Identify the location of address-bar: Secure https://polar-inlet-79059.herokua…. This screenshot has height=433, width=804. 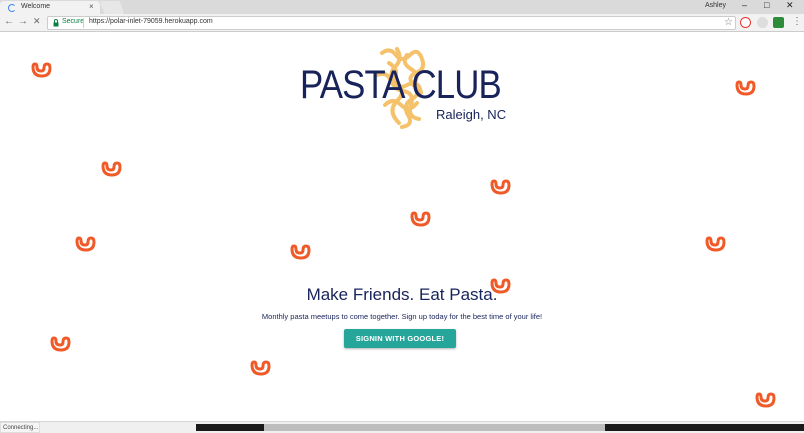
(391, 23).